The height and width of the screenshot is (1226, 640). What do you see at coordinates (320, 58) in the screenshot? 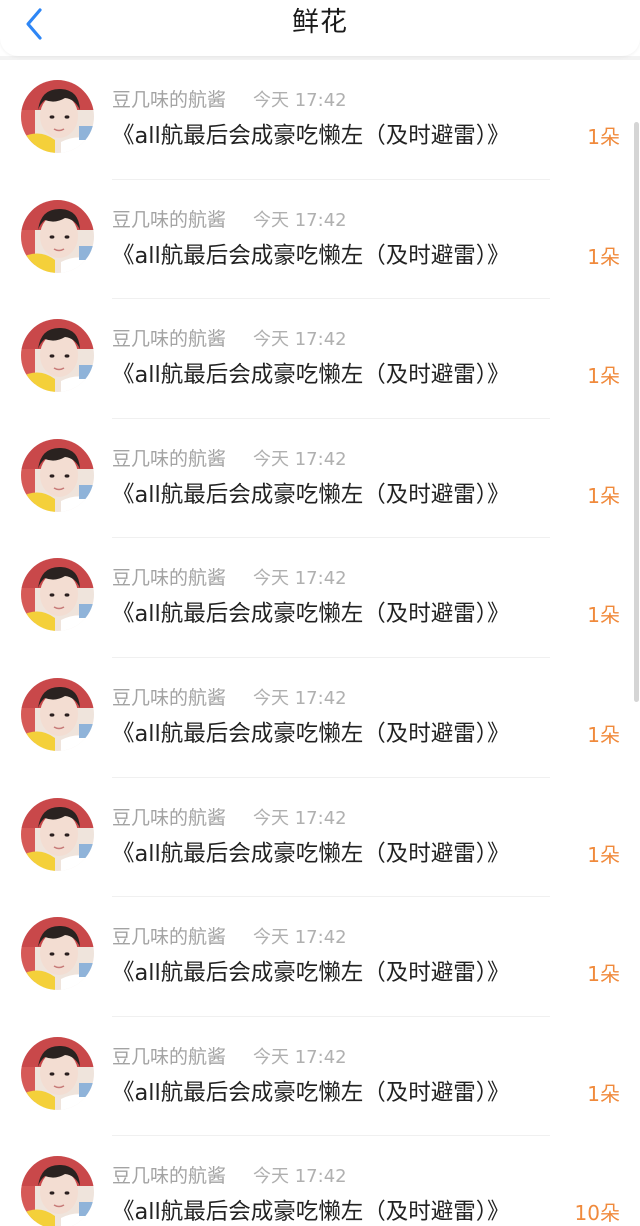
I see `header-divider` at bounding box center [320, 58].